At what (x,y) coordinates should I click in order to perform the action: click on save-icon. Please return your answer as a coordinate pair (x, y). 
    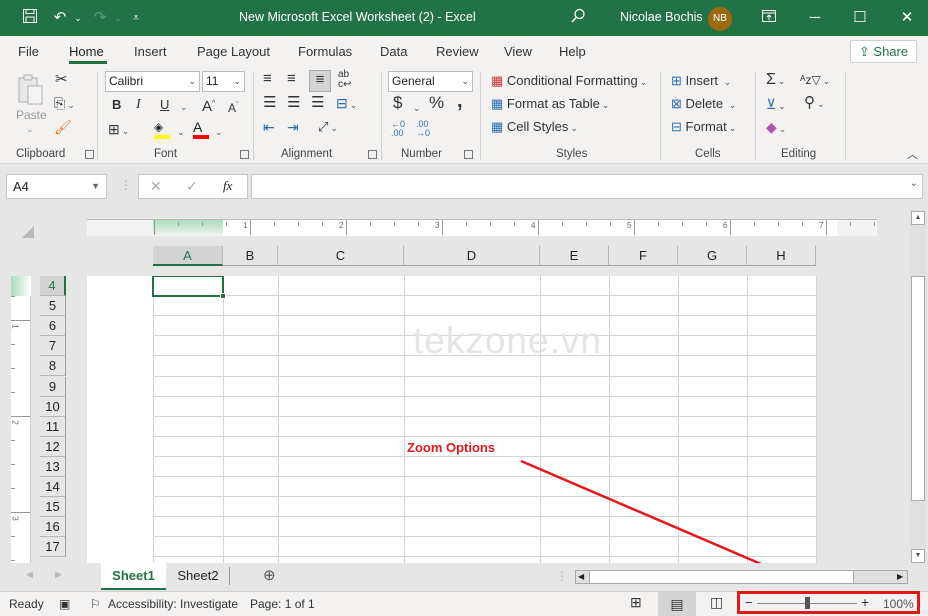
    Looking at the image, I should click on (30, 18).